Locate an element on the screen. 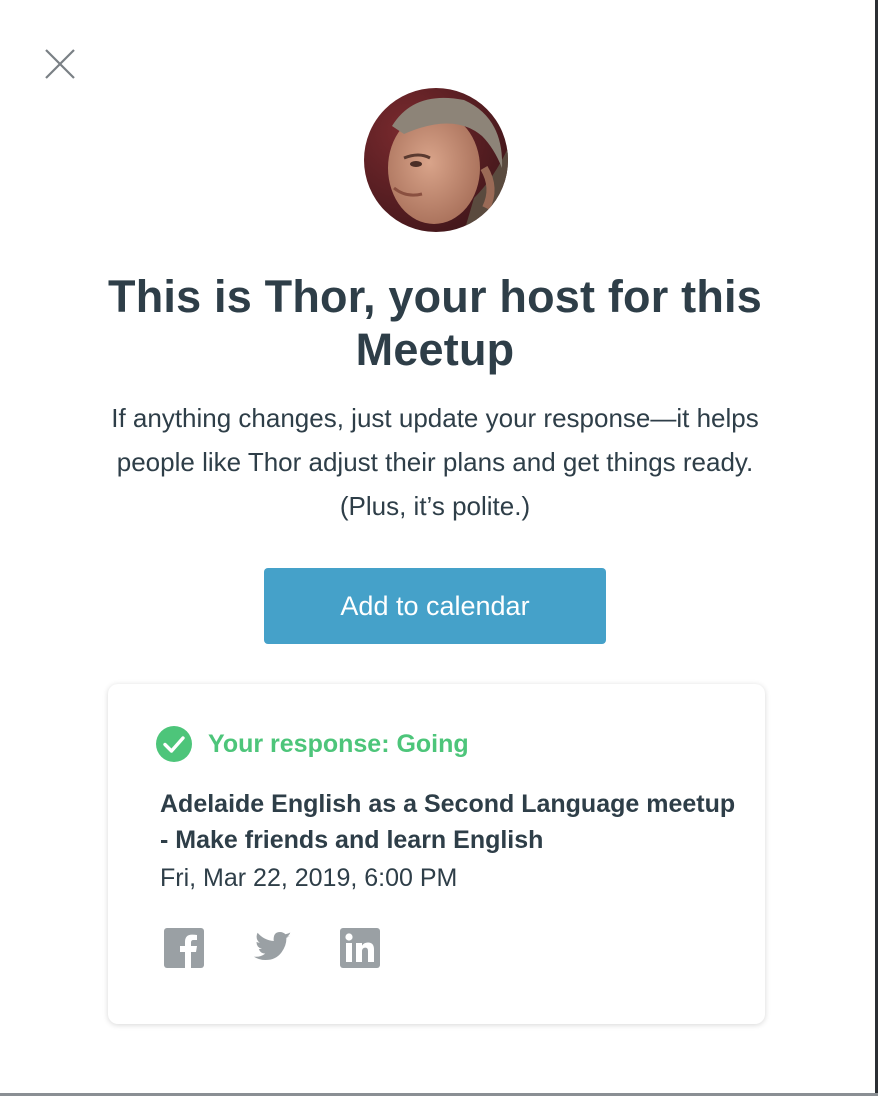 This screenshot has height=1096, width=878. host-avatar is located at coordinates (436, 160).